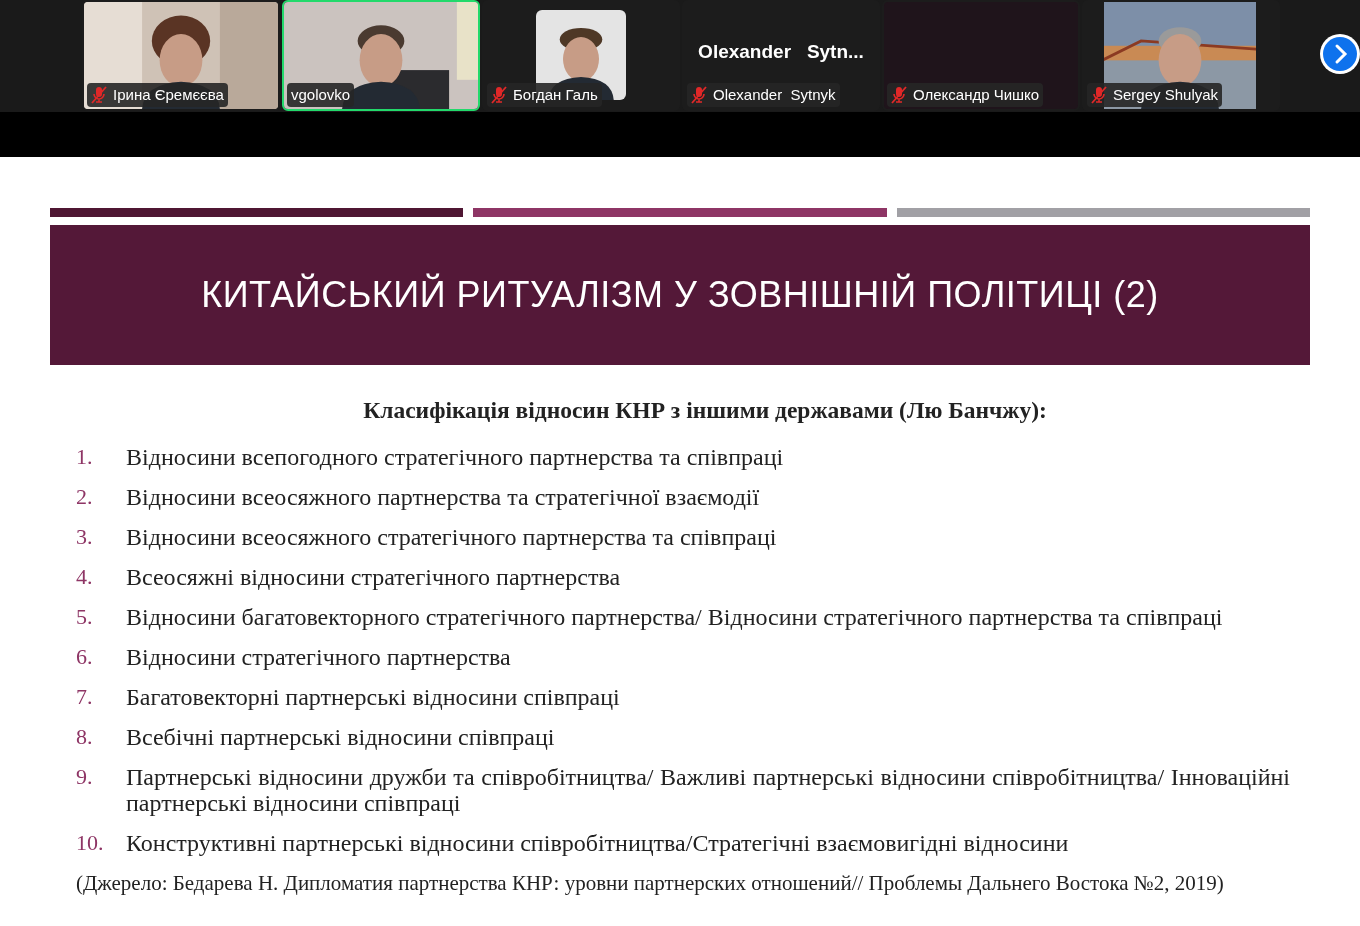 This screenshot has height=926, width=1360. Describe the element at coordinates (168, 94) in the screenshot. I see `participant-name: Ірина Єремєєва` at that location.